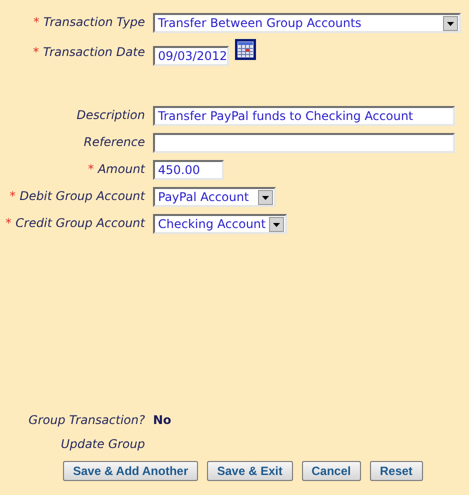 Image resolution: width=469 pixels, height=495 pixels. What do you see at coordinates (162, 420) in the screenshot?
I see `field-value: No` at bounding box center [162, 420].